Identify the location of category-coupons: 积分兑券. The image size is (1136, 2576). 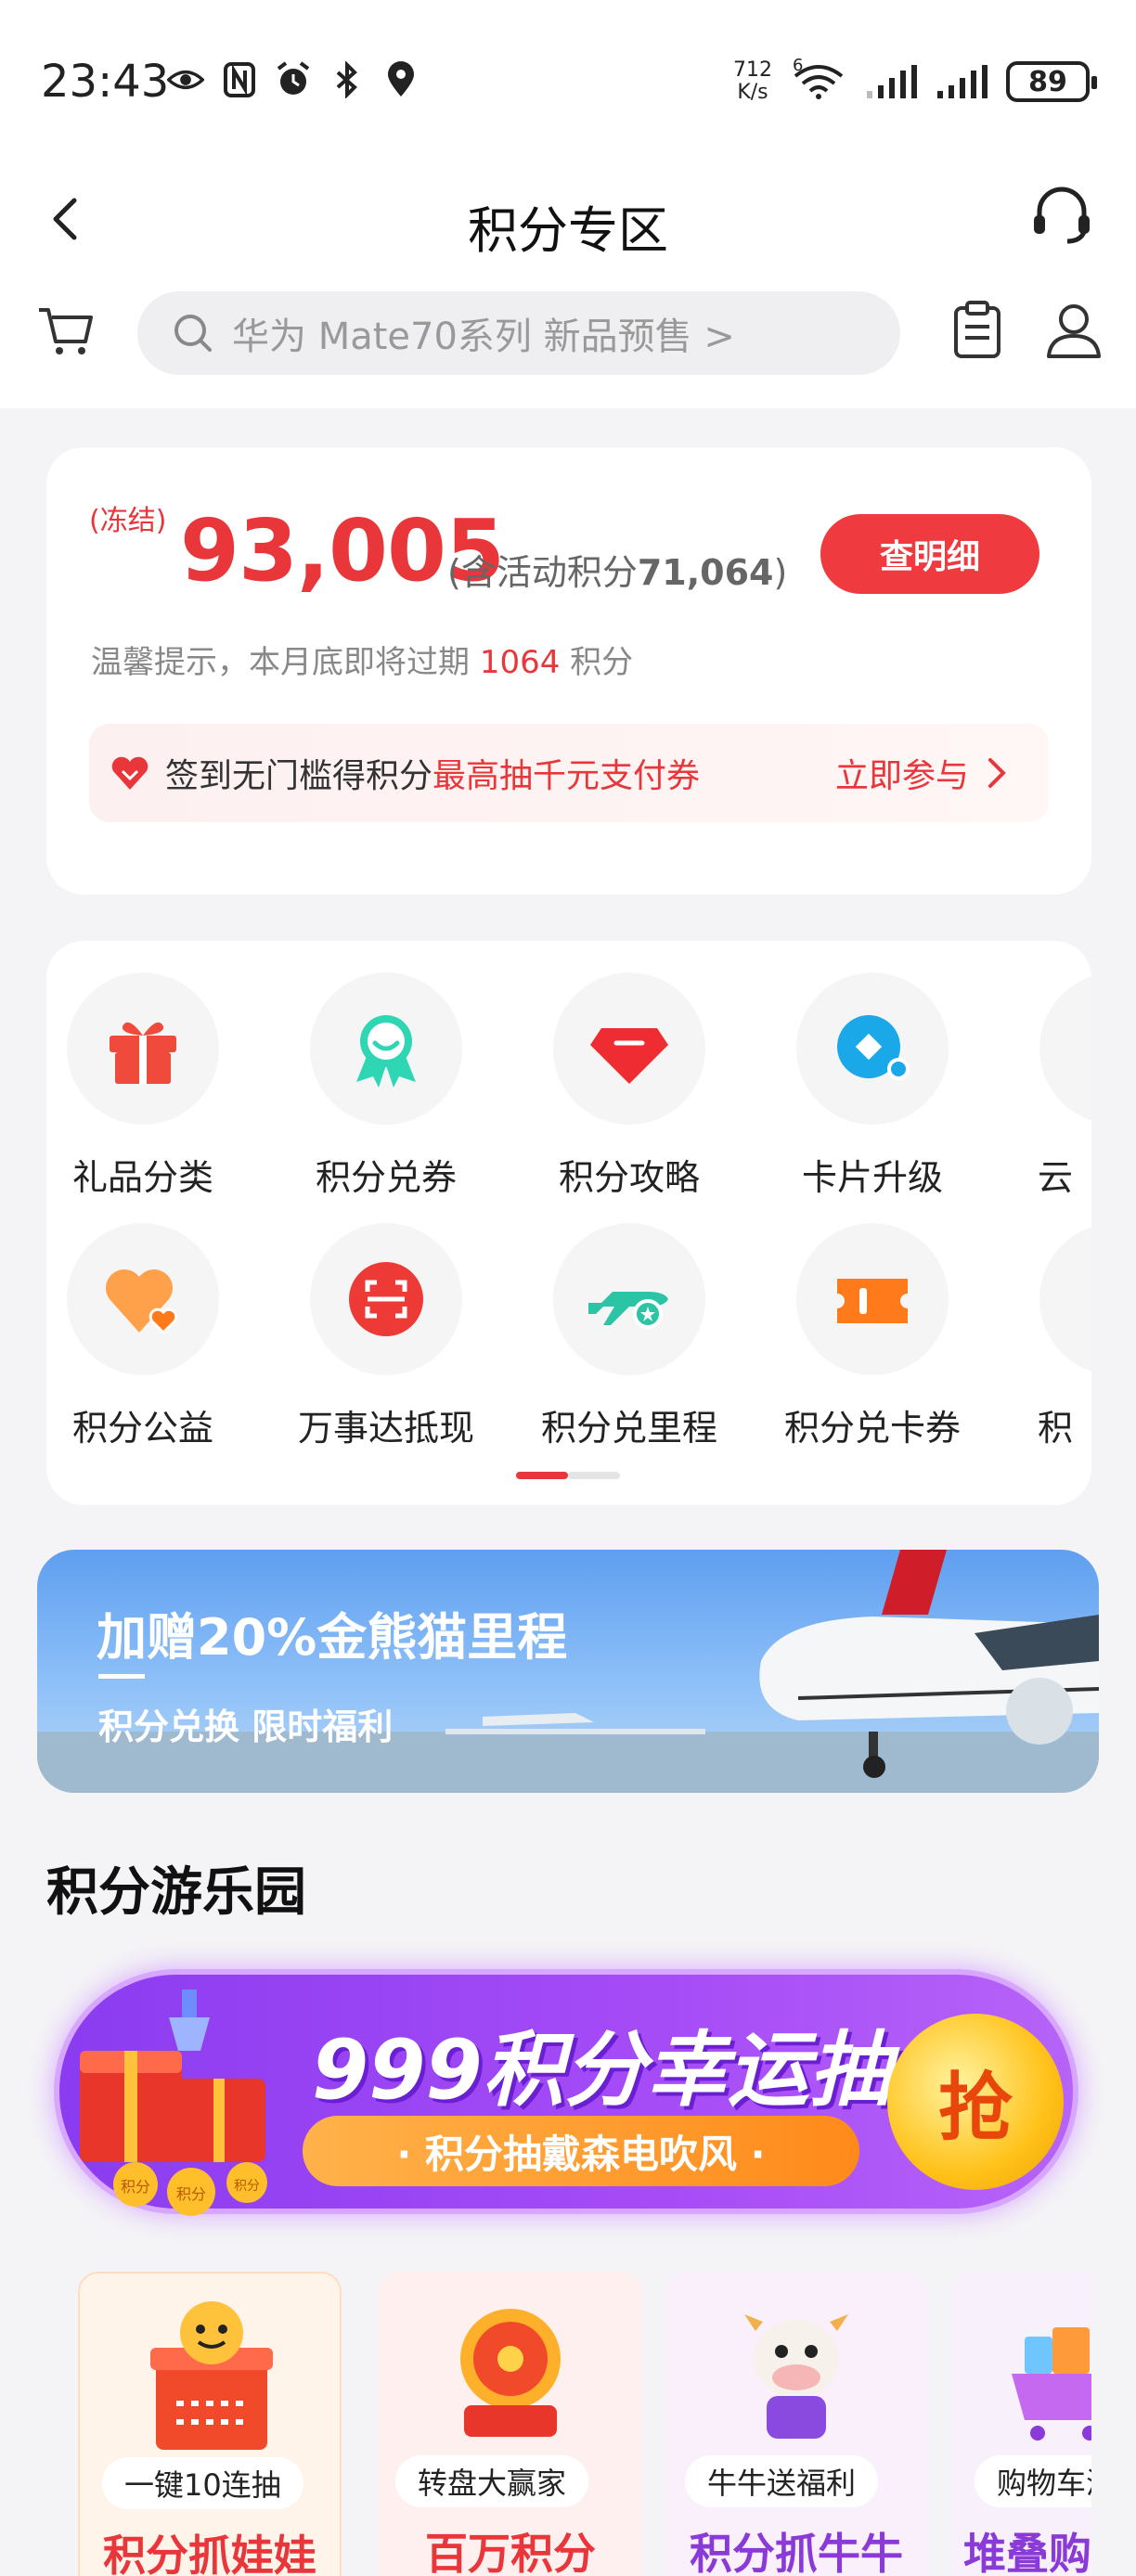
(386, 1086).